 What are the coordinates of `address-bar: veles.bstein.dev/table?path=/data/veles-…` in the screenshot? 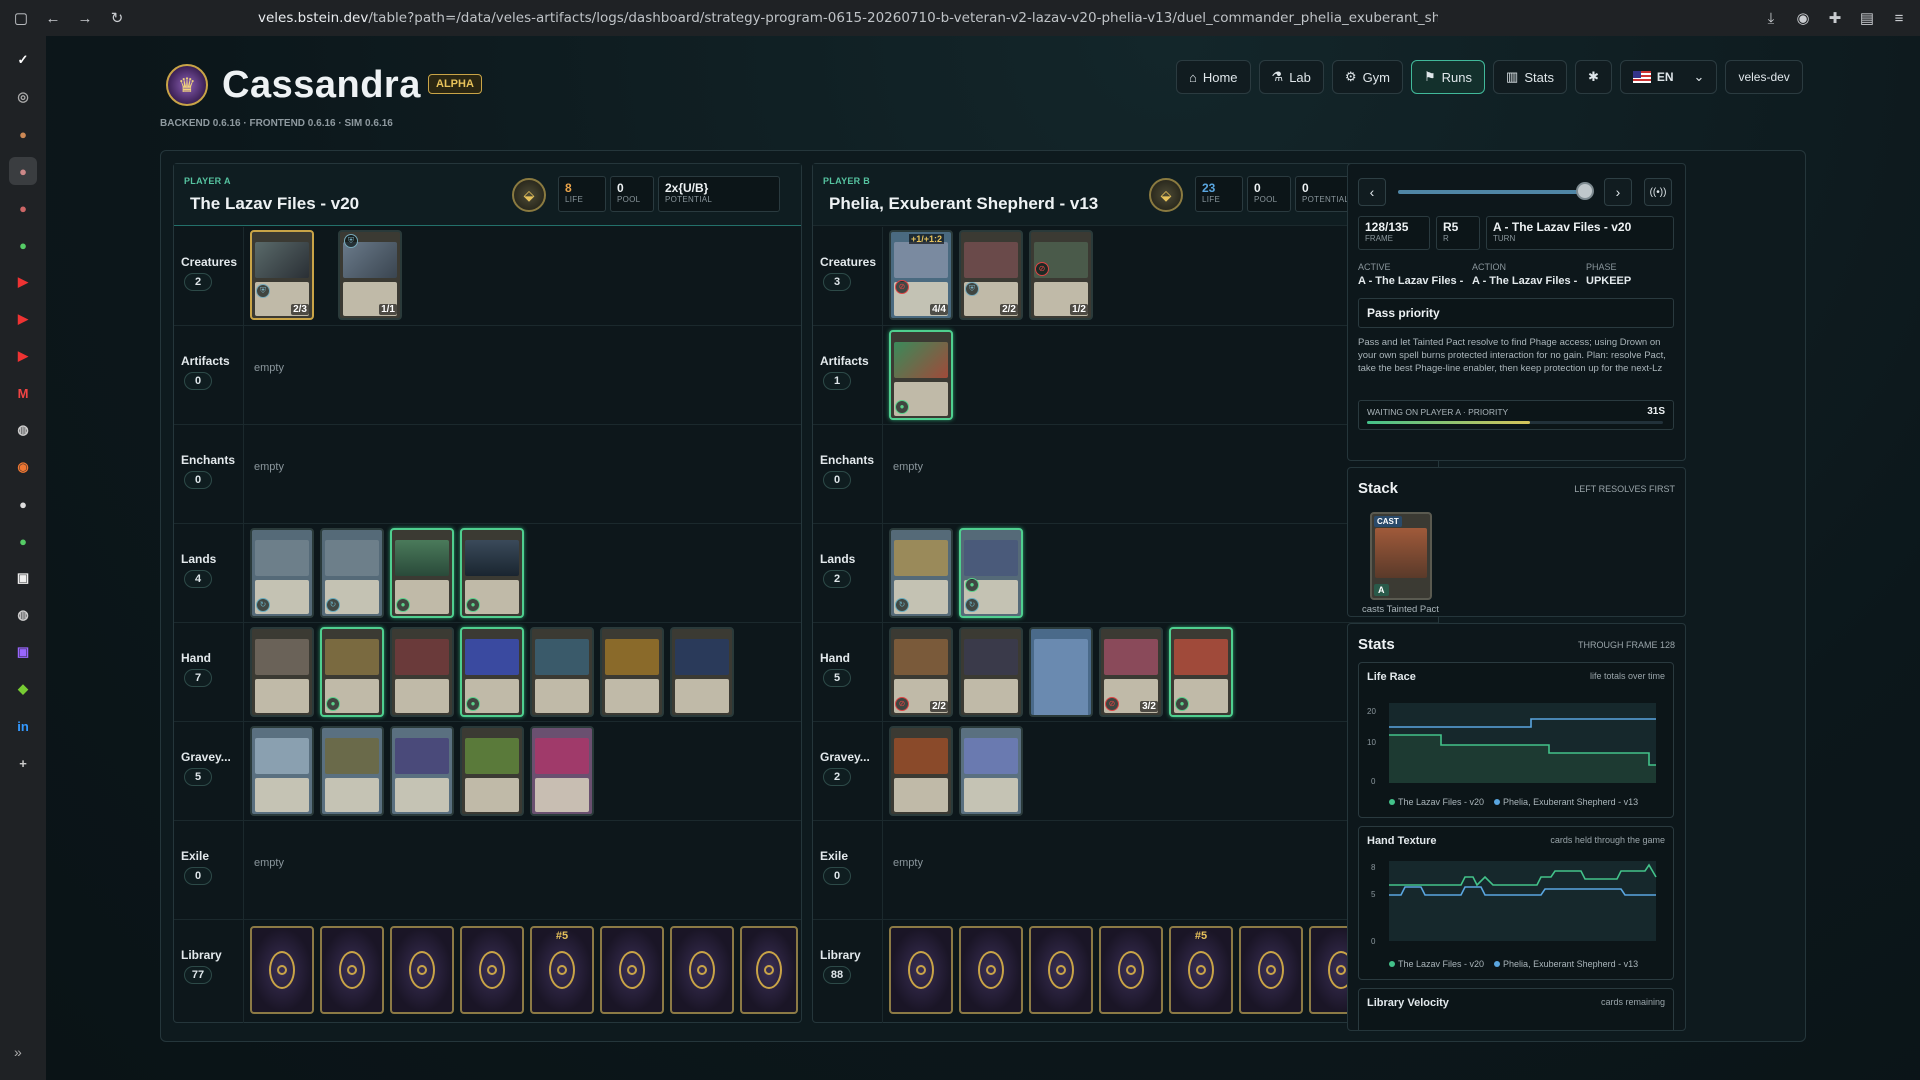 It's located at (848, 18).